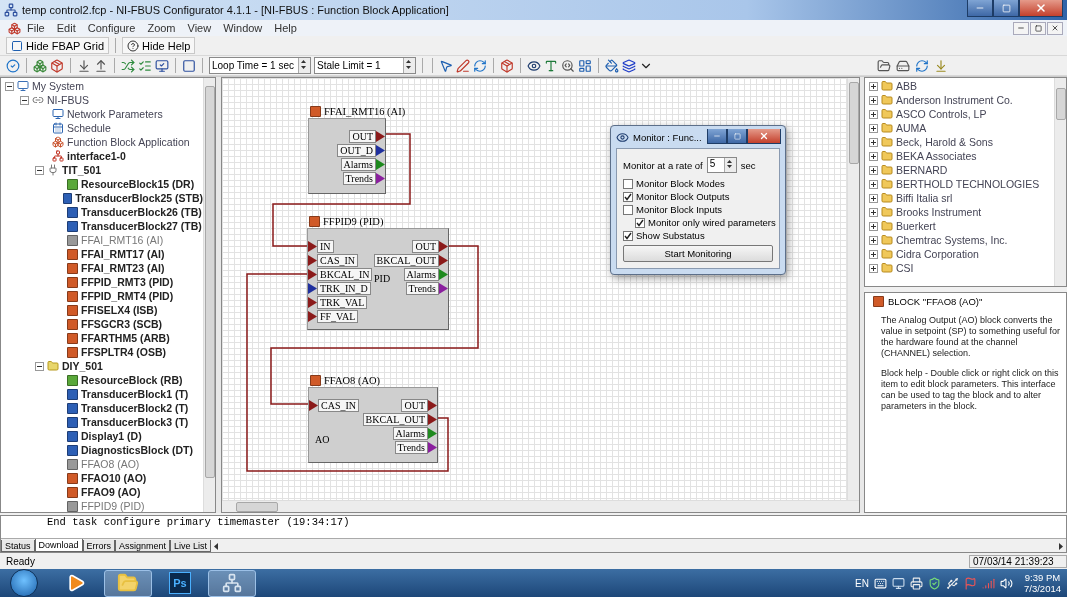 The height and width of the screenshot is (597, 1067). I want to click on minimize-button, so click(980, 8).